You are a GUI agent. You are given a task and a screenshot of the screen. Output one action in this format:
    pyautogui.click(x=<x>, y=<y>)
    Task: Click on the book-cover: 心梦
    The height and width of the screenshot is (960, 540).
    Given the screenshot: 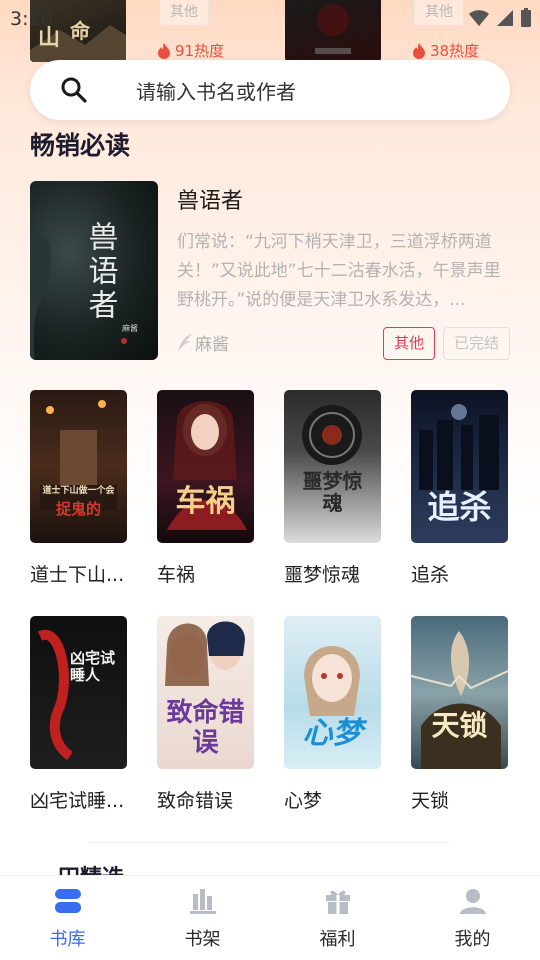 What is the action you would take?
    pyautogui.click(x=332, y=692)
    